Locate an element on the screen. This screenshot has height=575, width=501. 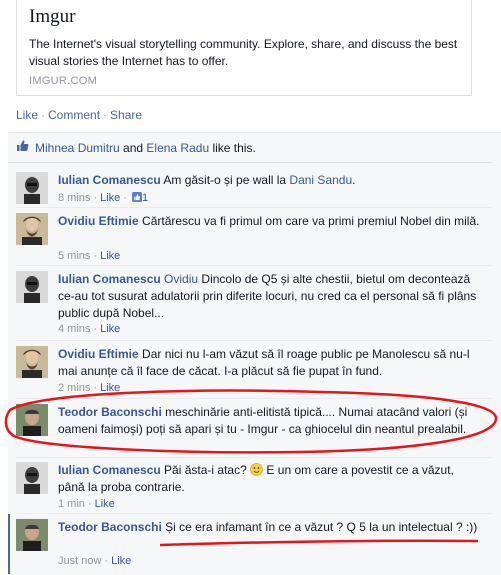
comment-time: Just now is located at coordinates (79, 561).